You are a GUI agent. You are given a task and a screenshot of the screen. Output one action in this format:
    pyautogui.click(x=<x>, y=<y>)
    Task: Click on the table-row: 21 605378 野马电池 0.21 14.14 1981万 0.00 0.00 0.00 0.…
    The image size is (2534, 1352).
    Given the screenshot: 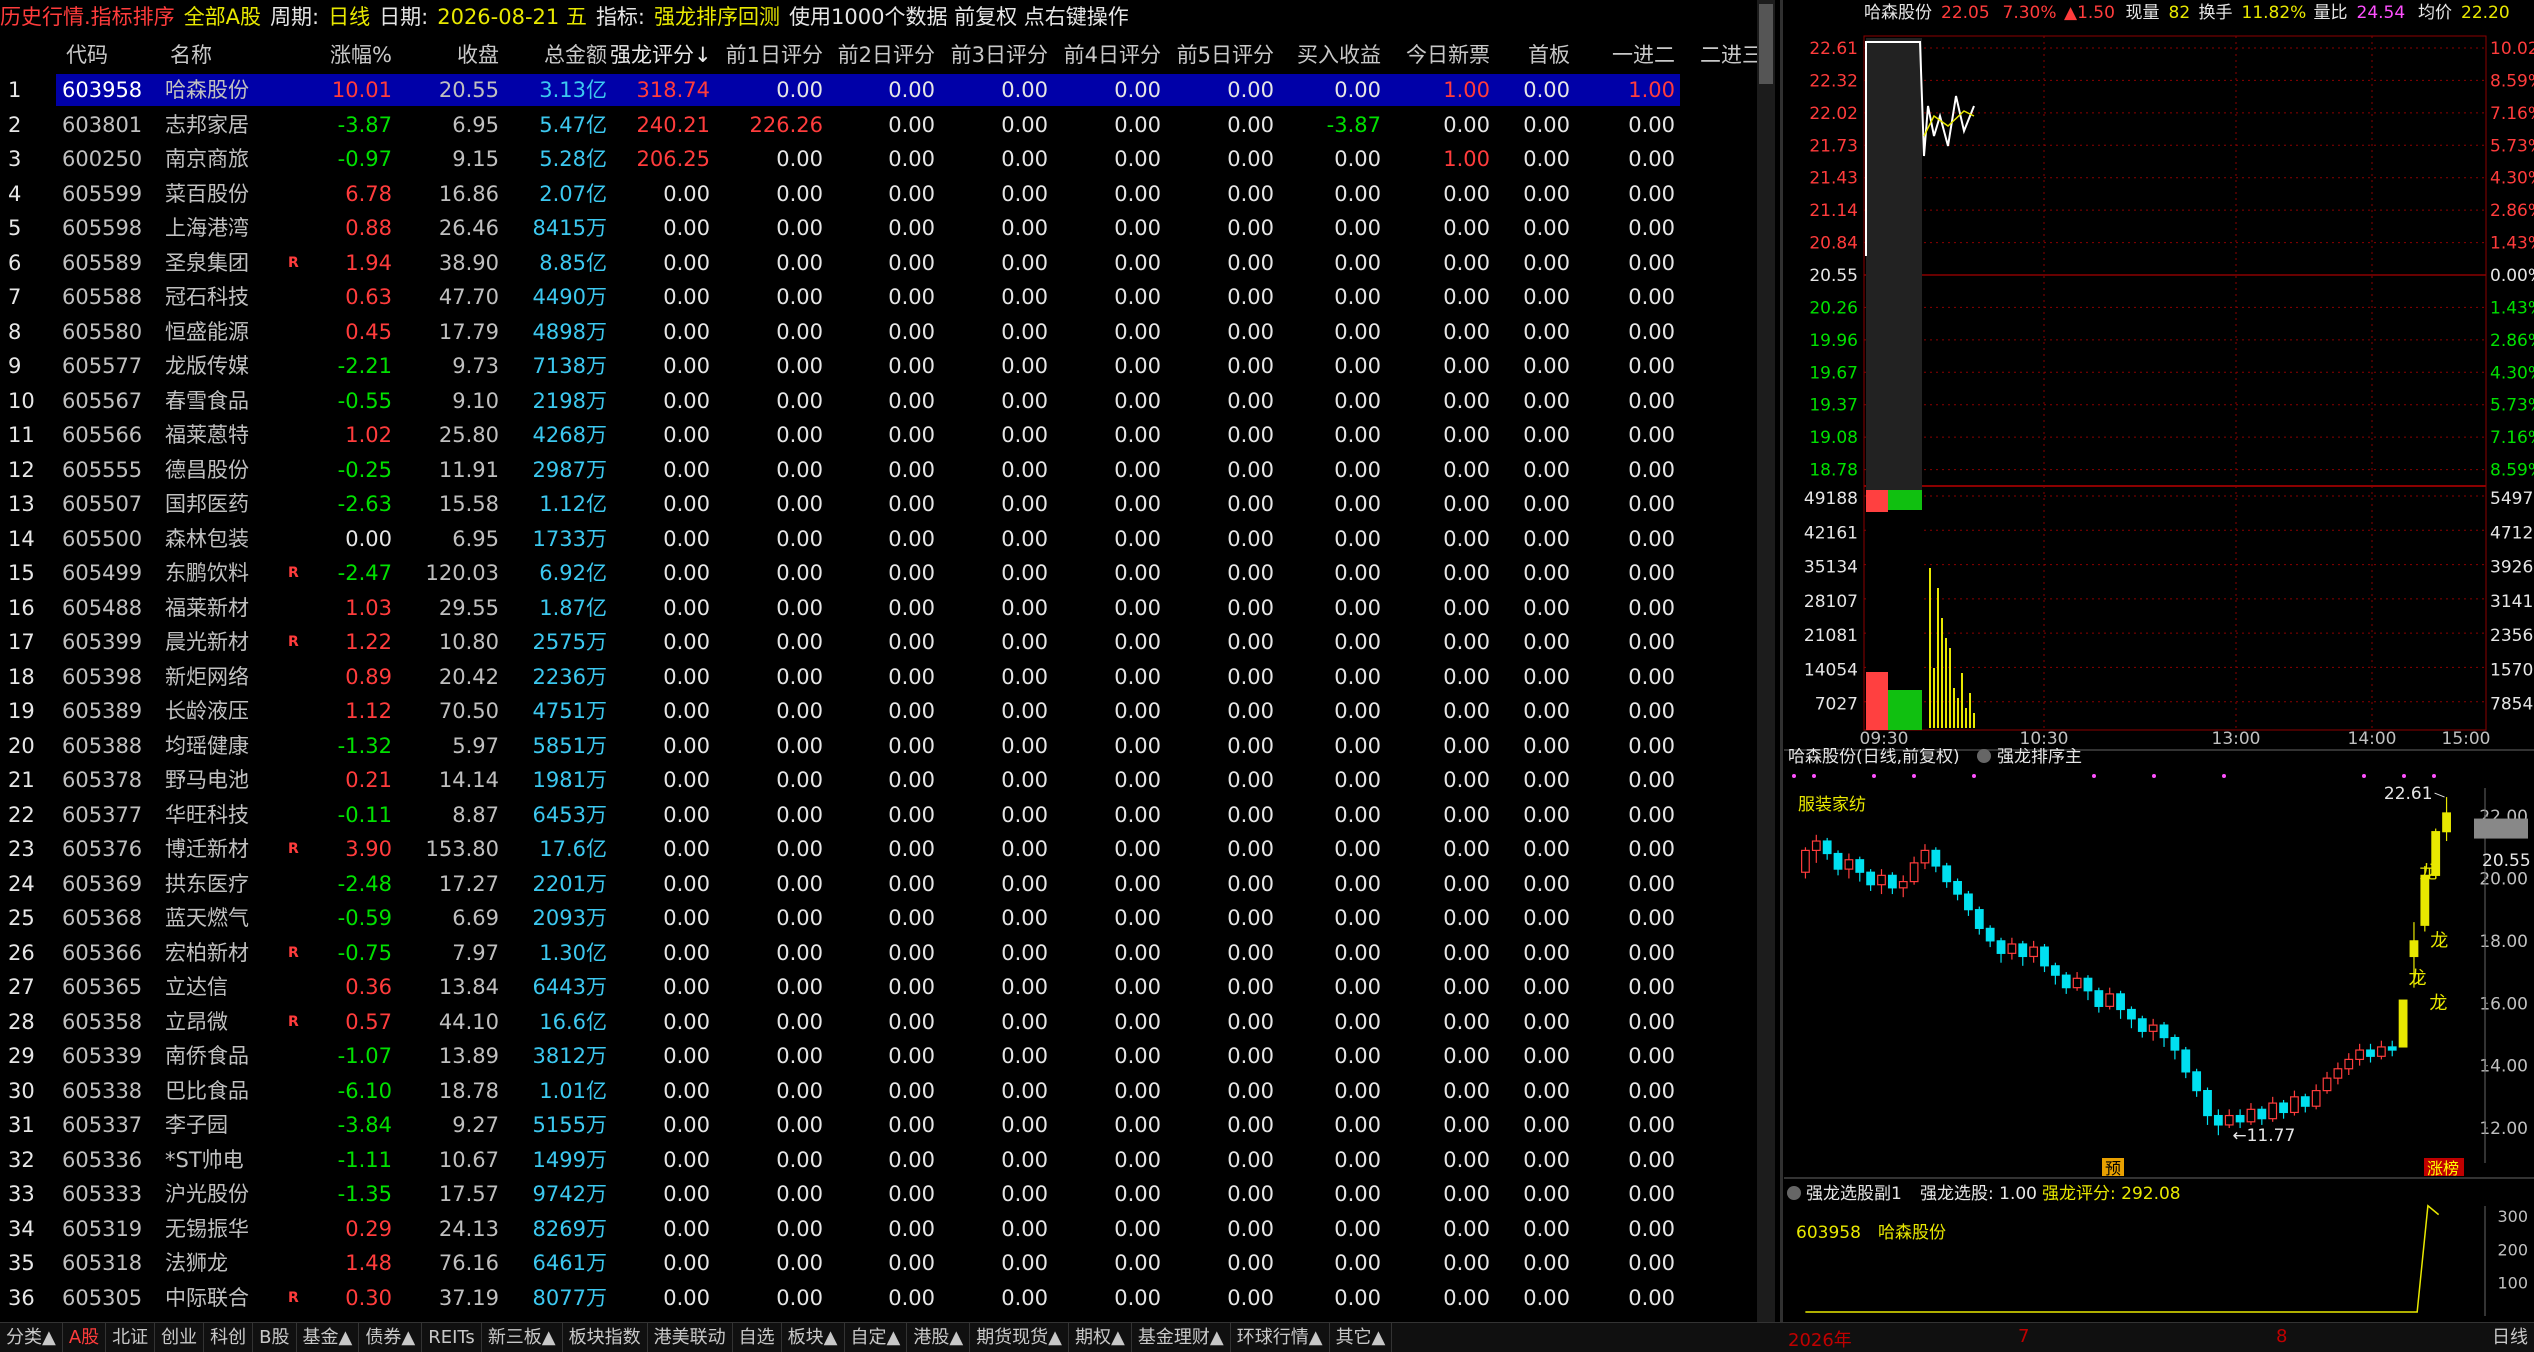 What is the action you would take?
    pyautogui.click(x=877, y=780)
    